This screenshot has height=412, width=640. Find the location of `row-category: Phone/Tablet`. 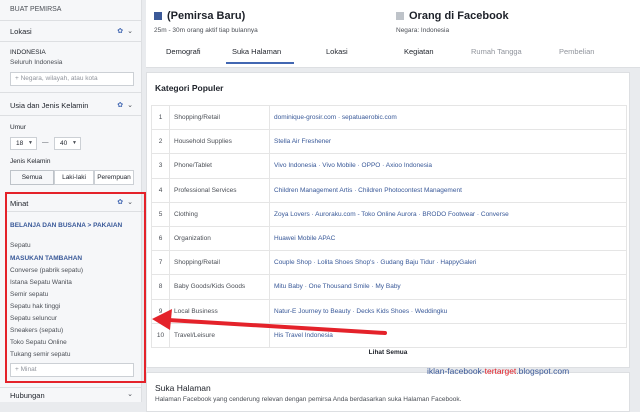

row-category: Phone/Tablet is located at coordinates (219, 166).